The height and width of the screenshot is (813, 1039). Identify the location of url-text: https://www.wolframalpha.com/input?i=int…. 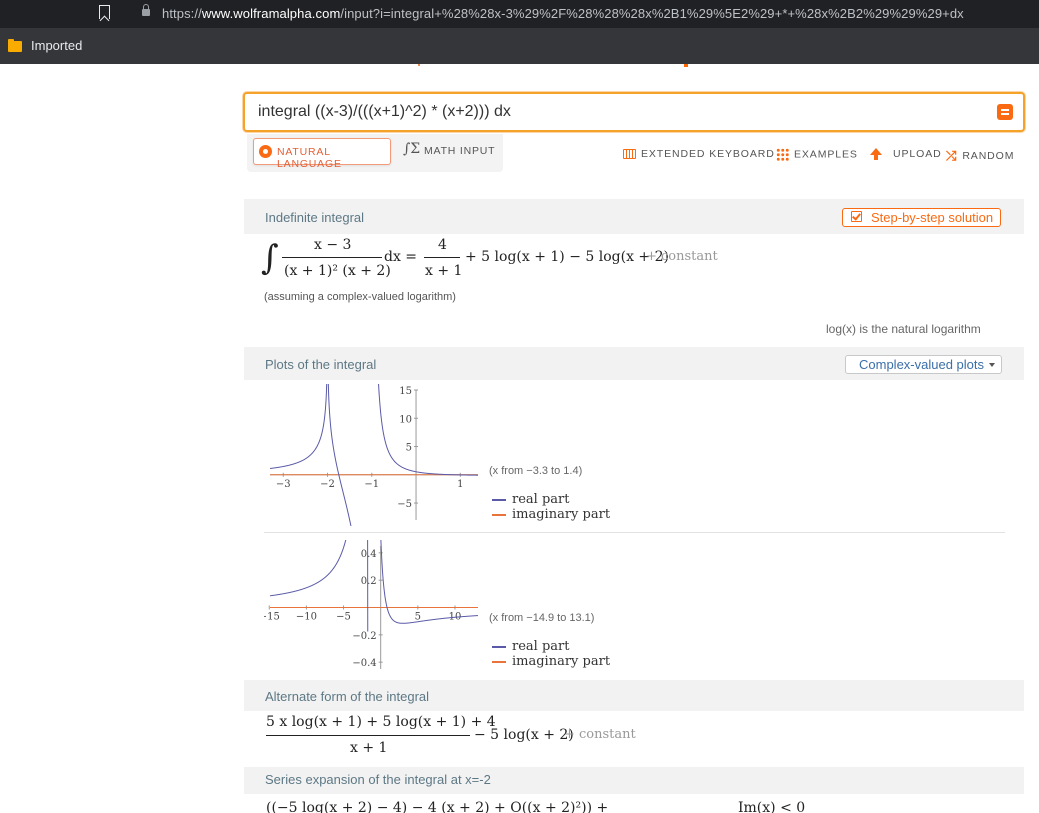
(563, 13).